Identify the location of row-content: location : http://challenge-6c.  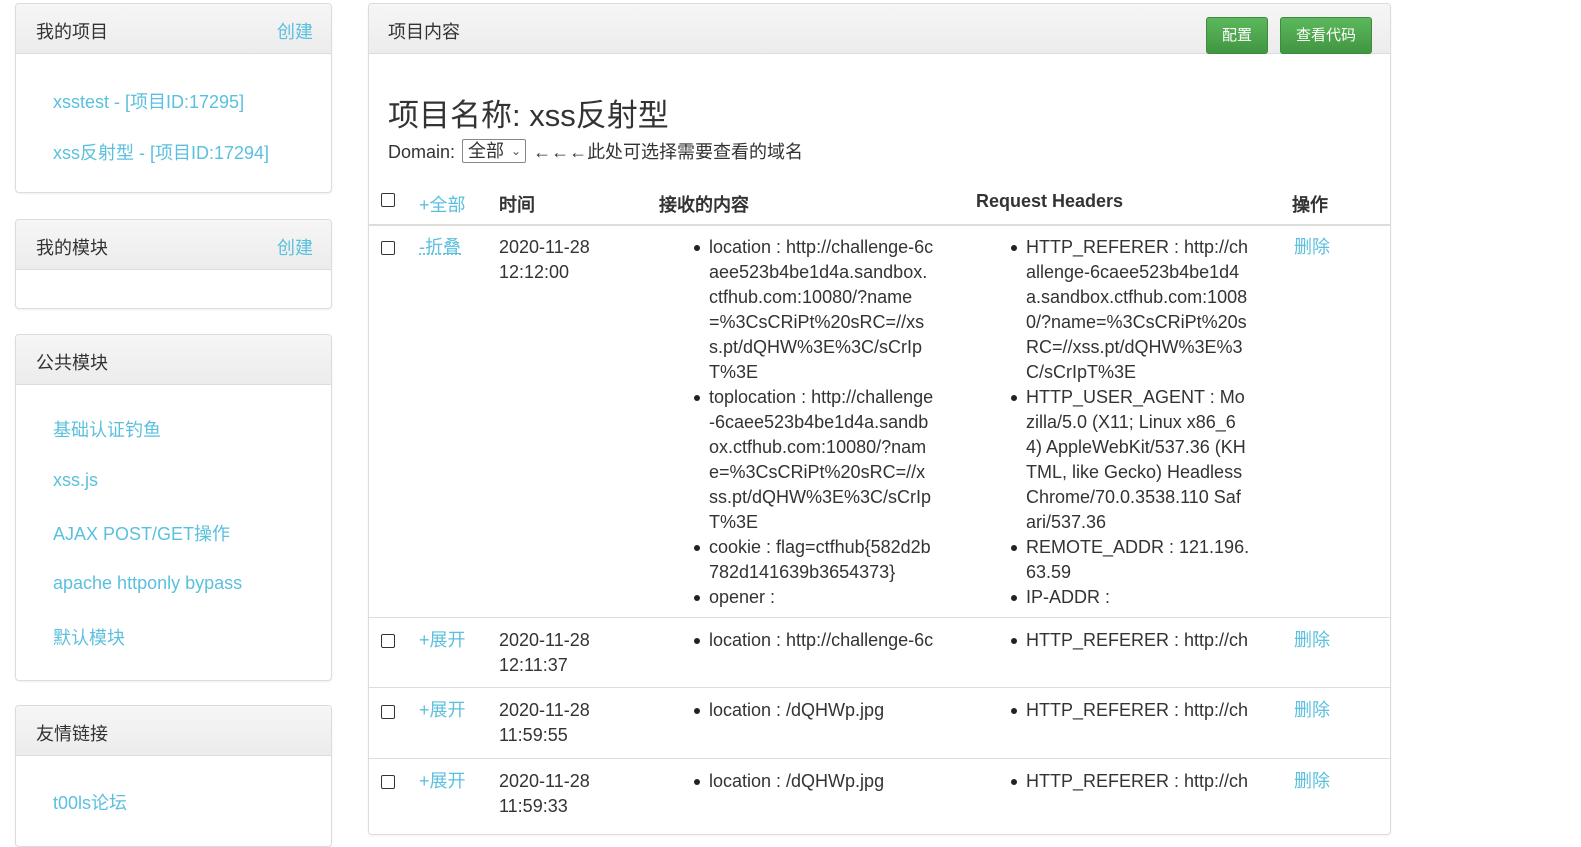
(814, 640).